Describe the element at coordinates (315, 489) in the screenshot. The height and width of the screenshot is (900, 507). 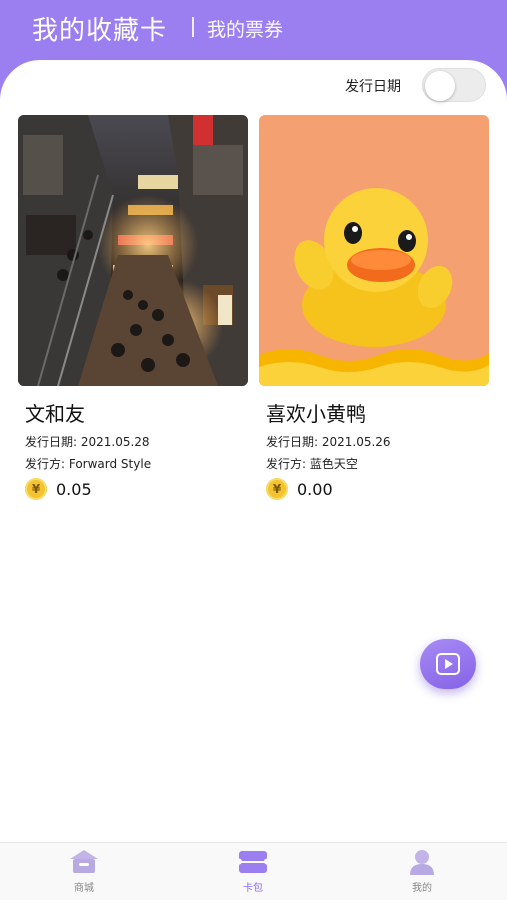
I see `card-price: 0.00` at that location.